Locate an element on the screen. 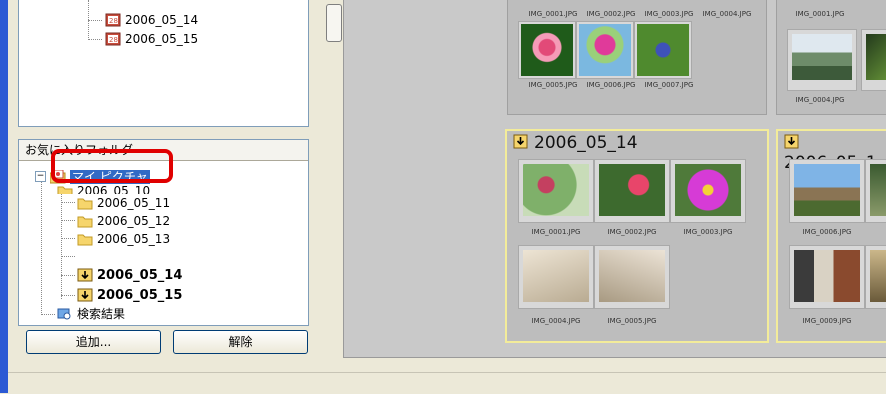 The image size is (886, 394). tree-item-2006-05-14: 2006_05_14 is located at coordinates (129, 275).